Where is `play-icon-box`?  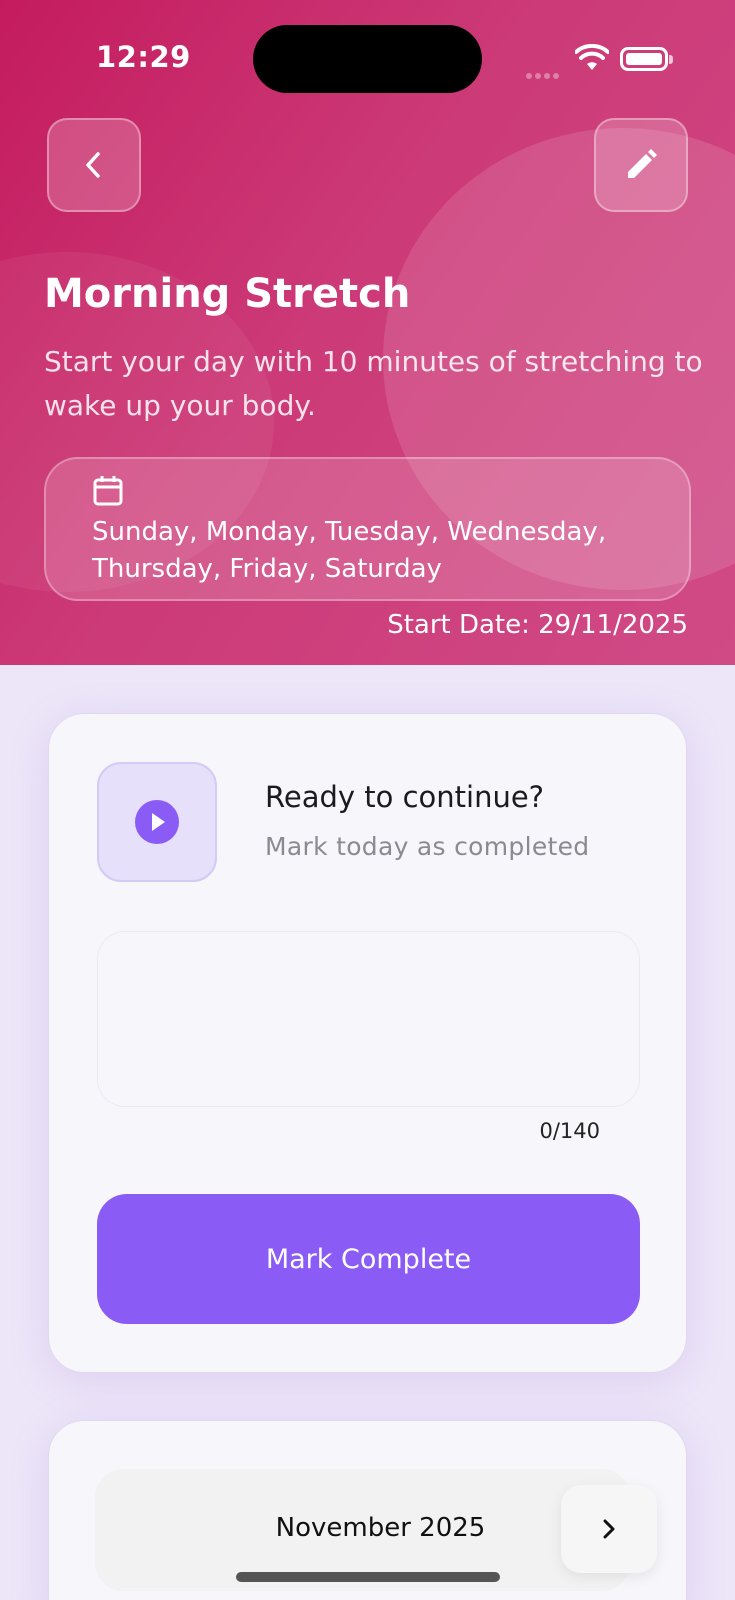
play-icon-box is located at coordinates (157, 822).